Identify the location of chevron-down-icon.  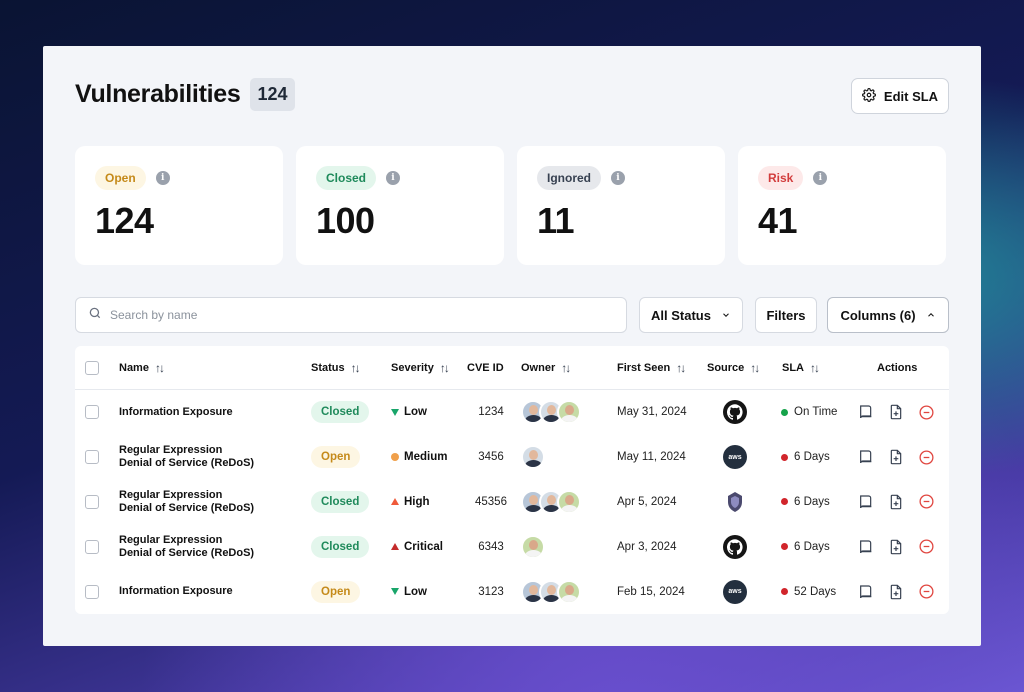
(726, 315).